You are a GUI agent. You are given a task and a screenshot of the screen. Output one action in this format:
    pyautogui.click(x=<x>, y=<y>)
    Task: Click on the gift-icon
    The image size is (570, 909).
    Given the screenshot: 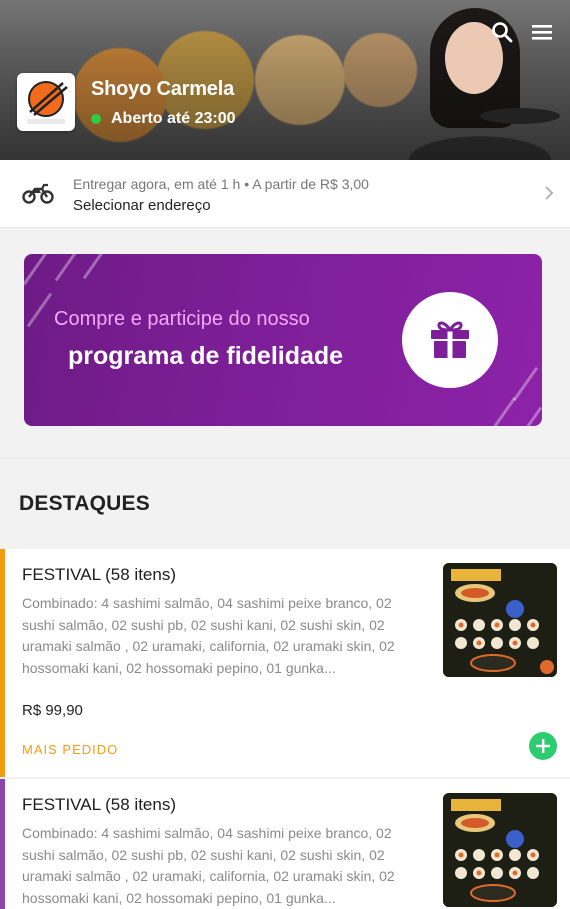 What is the action you would take?
    pyautogui.click(x=450, y=340)
    